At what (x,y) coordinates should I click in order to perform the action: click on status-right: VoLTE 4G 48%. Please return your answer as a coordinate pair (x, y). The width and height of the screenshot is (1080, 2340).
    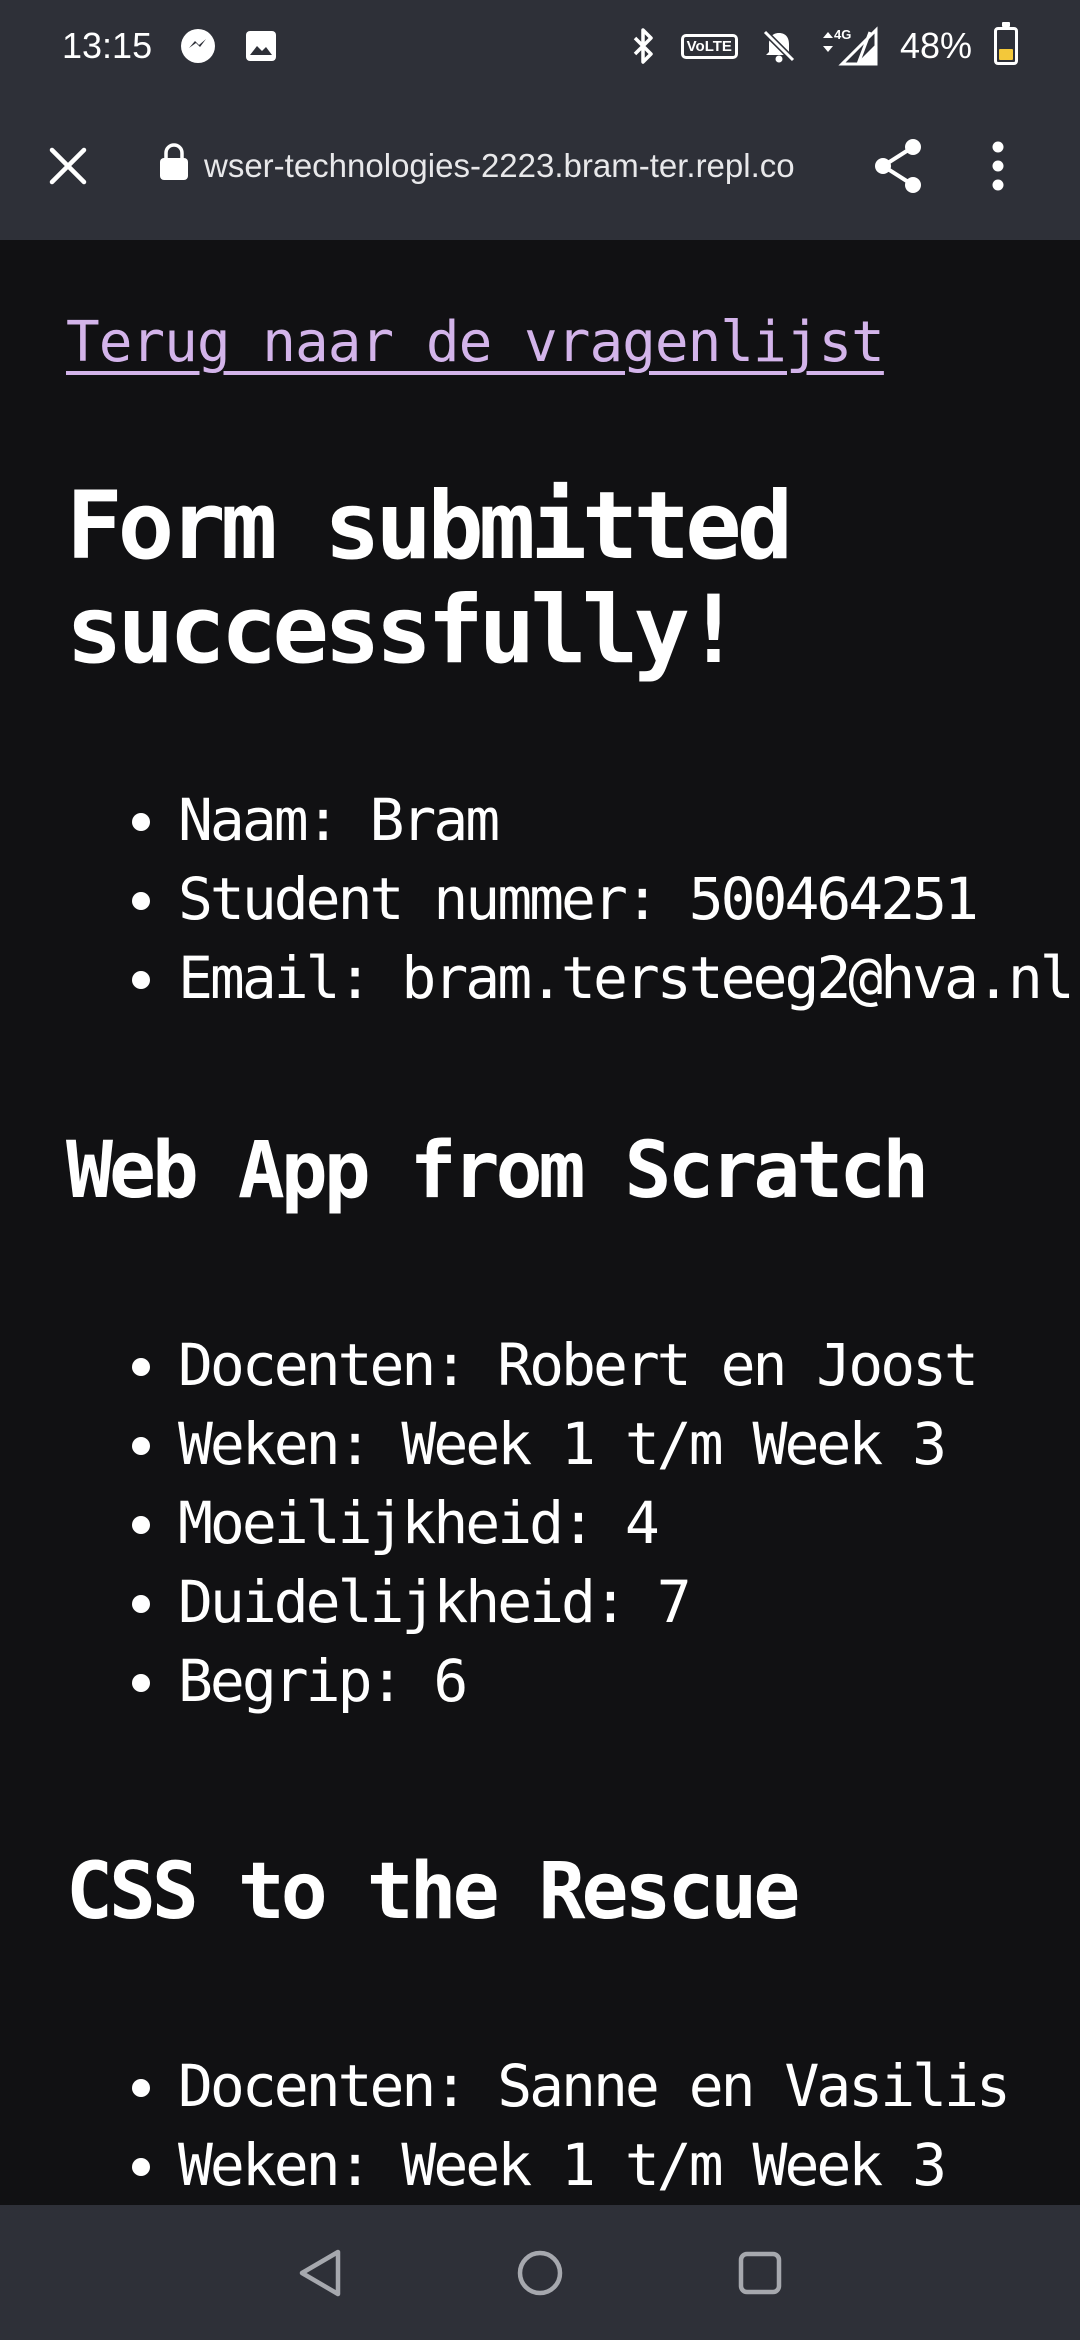
    Looking at the image, I should click on (823, 44).